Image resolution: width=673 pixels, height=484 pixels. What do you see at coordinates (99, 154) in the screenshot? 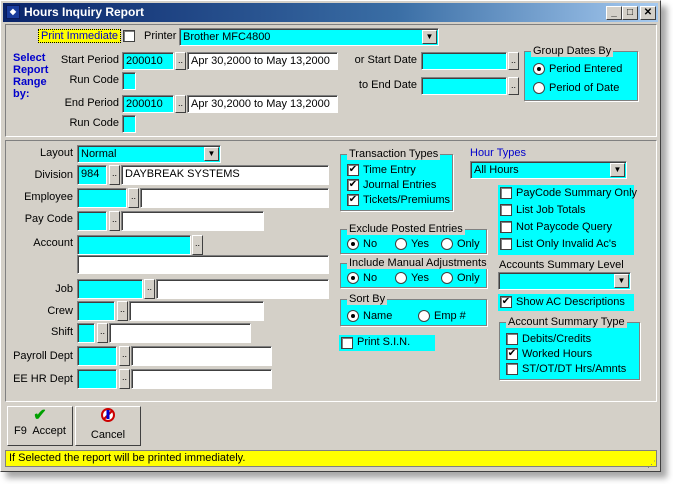
I see `layout-value: Normal` at bounding box center [99, 154].